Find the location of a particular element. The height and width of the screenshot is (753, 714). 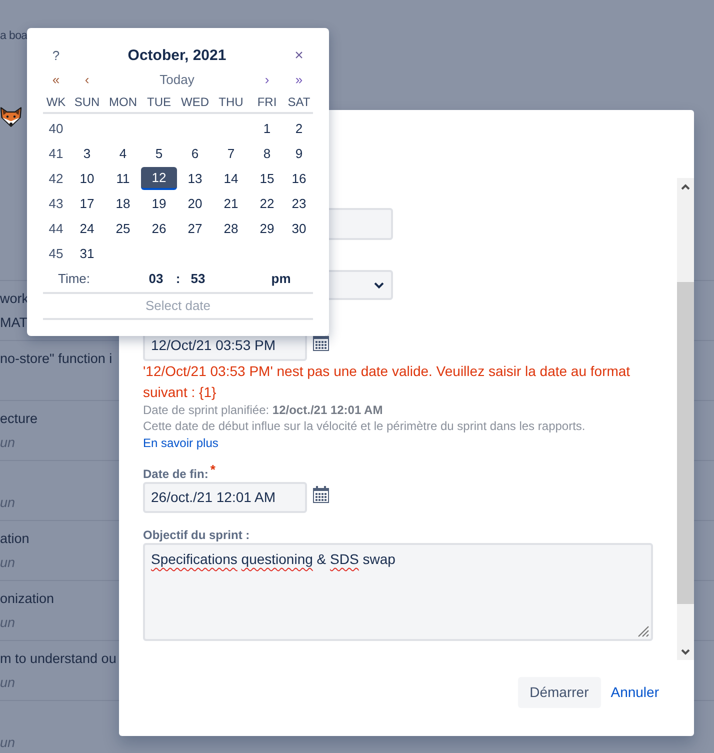

start-button: Démarrer is located at coordinates (559, 692).